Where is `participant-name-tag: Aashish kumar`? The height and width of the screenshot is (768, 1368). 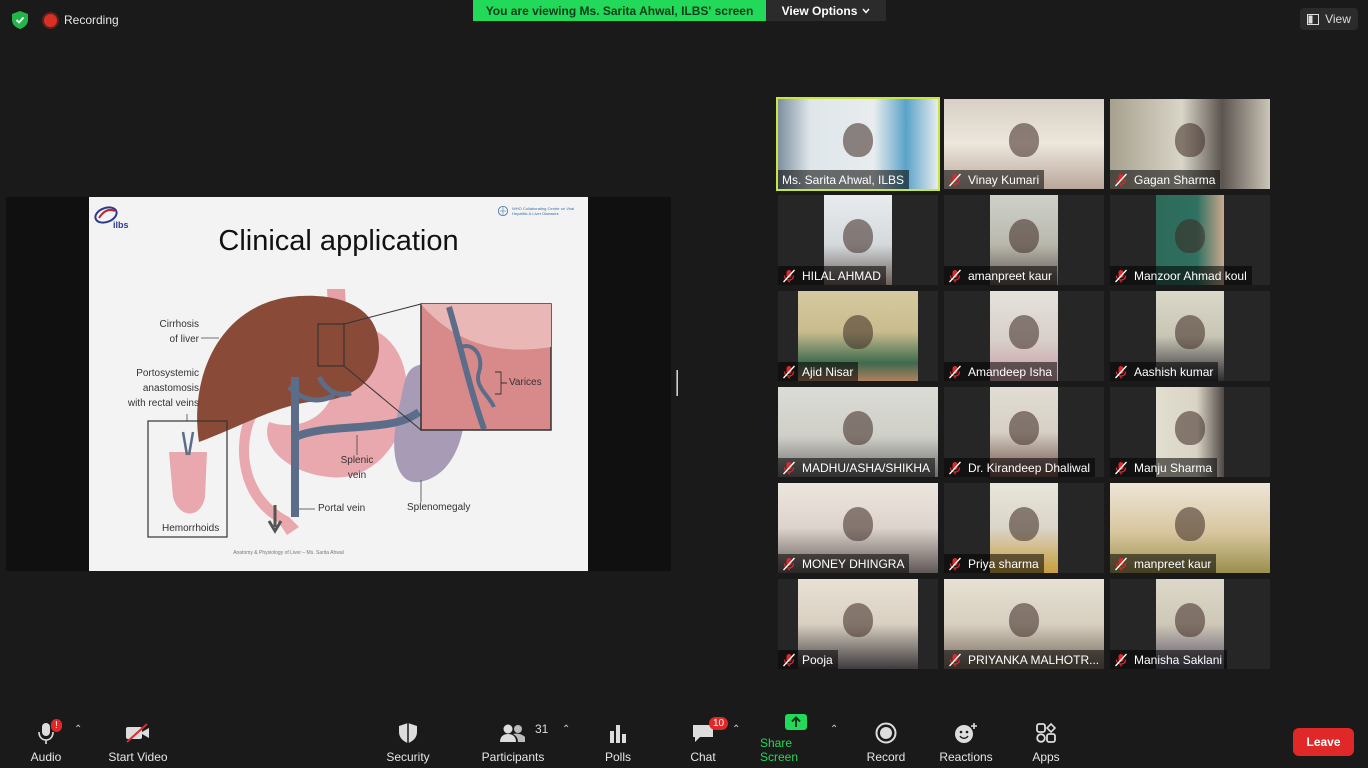
participant-name-tag: Aashish kumar is located at coordinates (1164, 371).